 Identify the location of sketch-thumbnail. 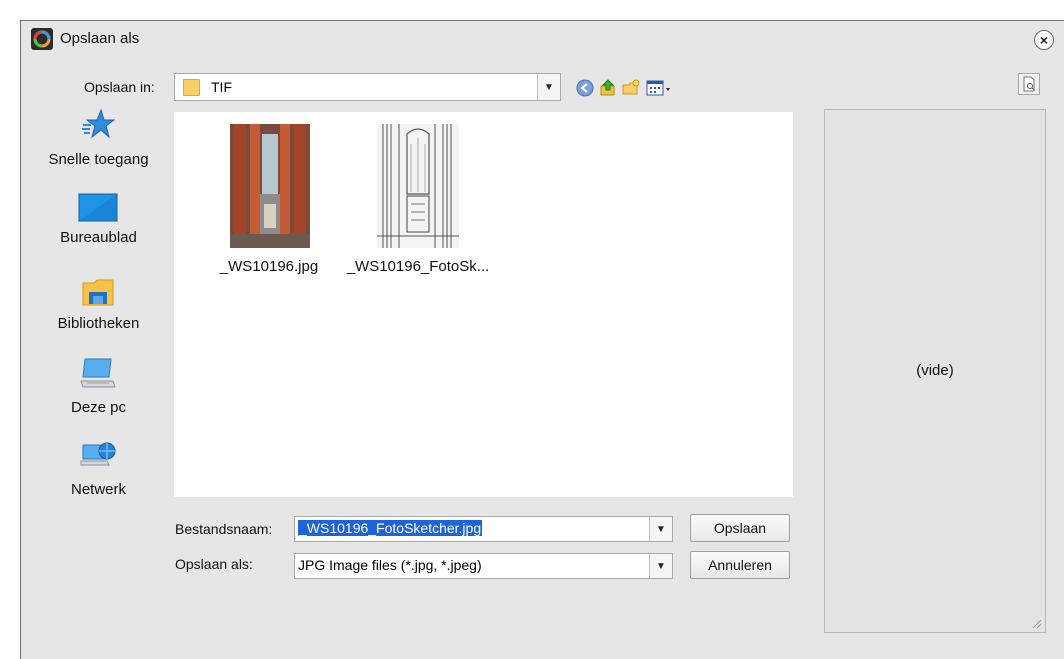
(418, 186).